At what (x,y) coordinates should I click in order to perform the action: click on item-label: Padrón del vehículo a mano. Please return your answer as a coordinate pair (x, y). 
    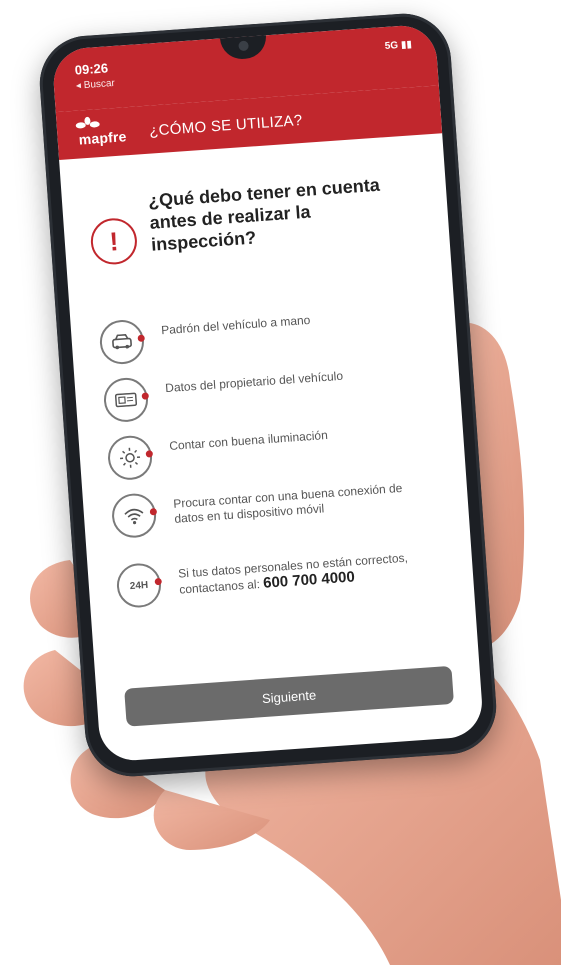
    Looking at the image, I should click on (235, 325).